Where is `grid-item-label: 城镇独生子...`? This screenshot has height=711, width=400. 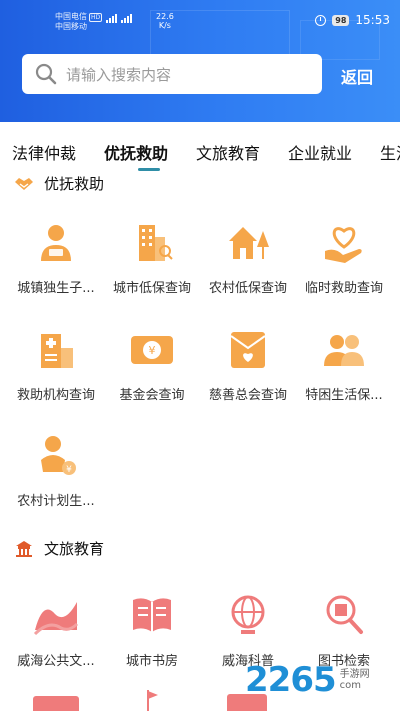 grid-item-label: 城镇独生子... is located at coordinates (56, 288).